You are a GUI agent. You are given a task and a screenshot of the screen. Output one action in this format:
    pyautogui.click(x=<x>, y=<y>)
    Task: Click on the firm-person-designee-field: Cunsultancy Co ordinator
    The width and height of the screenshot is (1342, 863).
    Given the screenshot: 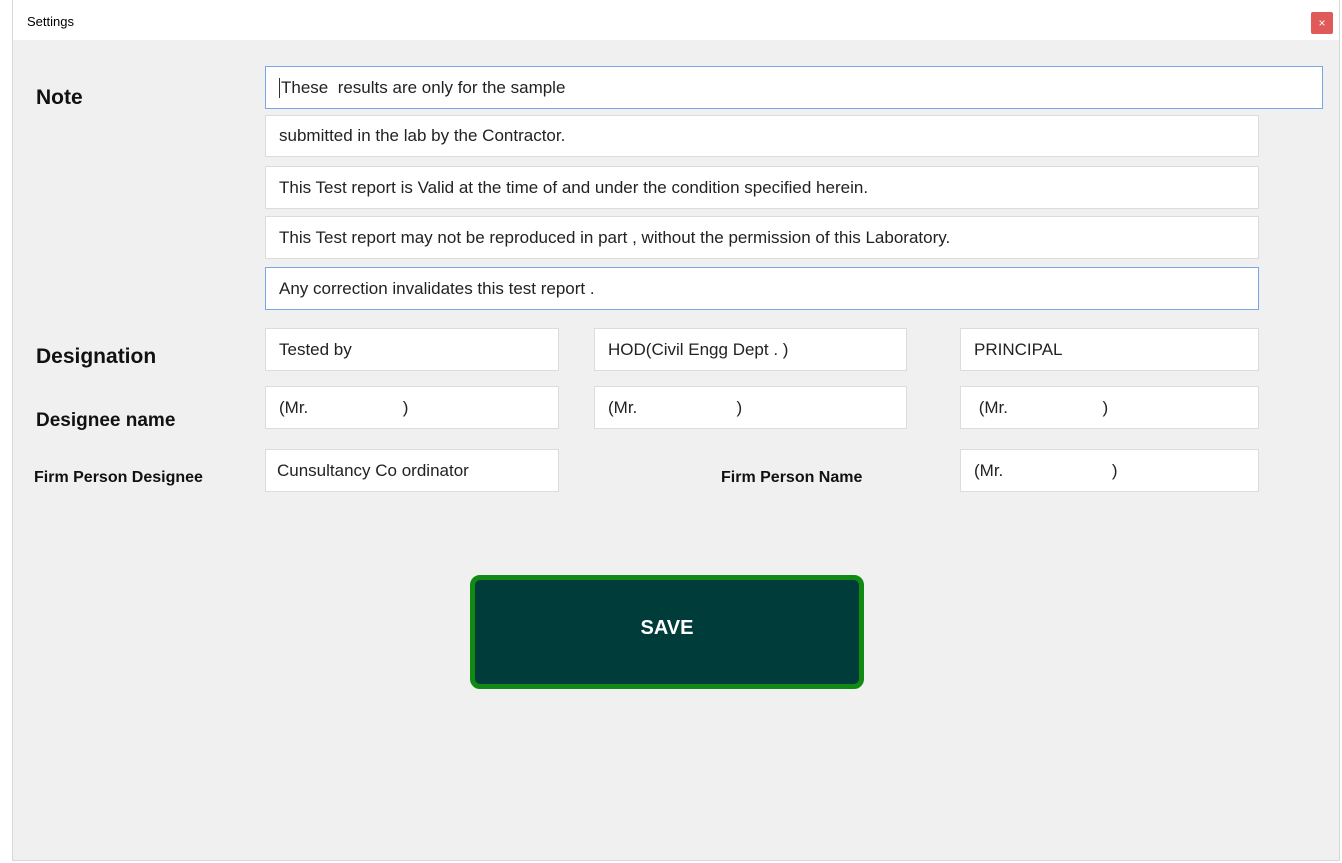 What is the action you would take?
    pyautogui.click(x=412, y=470)
    